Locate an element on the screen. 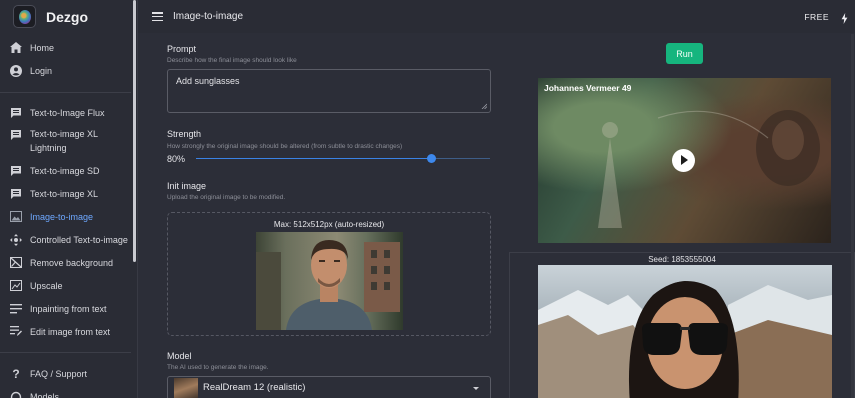 This screenshot has height=398, width=855. prompt-title: Prompt is located at coordinates (182, 49).